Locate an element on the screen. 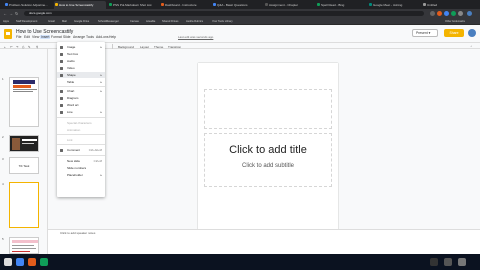  menu-item-text-box: Text box is located at coordinates (81, 54).